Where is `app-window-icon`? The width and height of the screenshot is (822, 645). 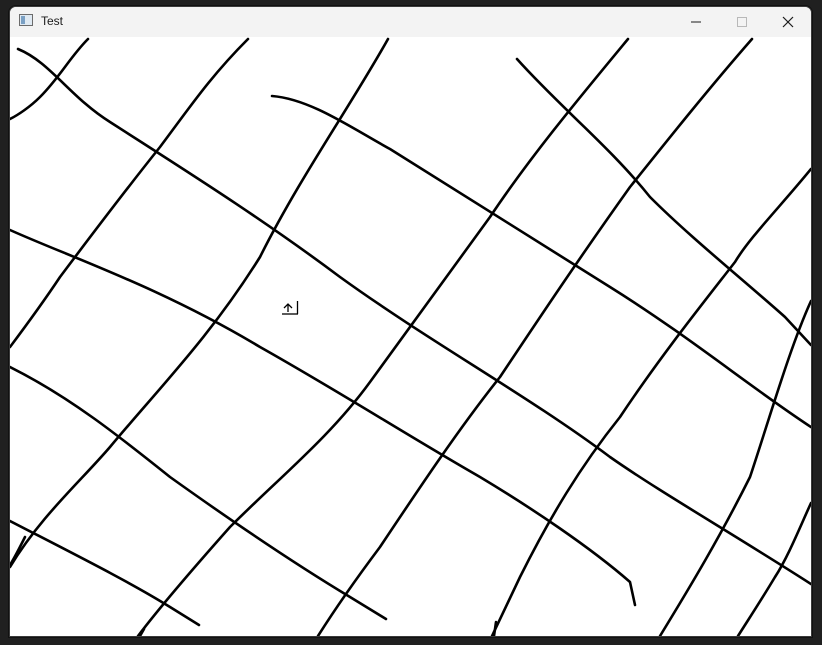 app-window-icon is located at coordinates (26, 20).